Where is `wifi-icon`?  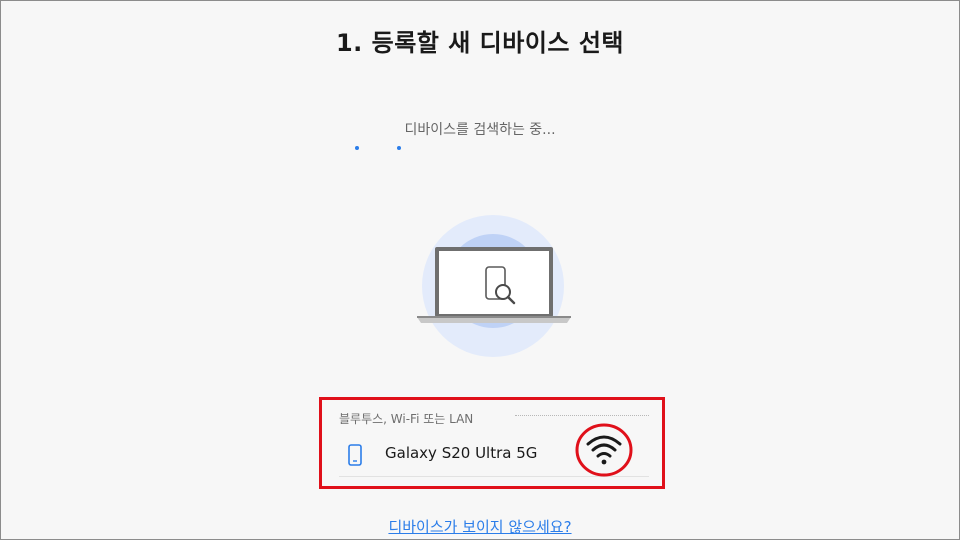
wifi-icon is located at coordinates (604, 450).